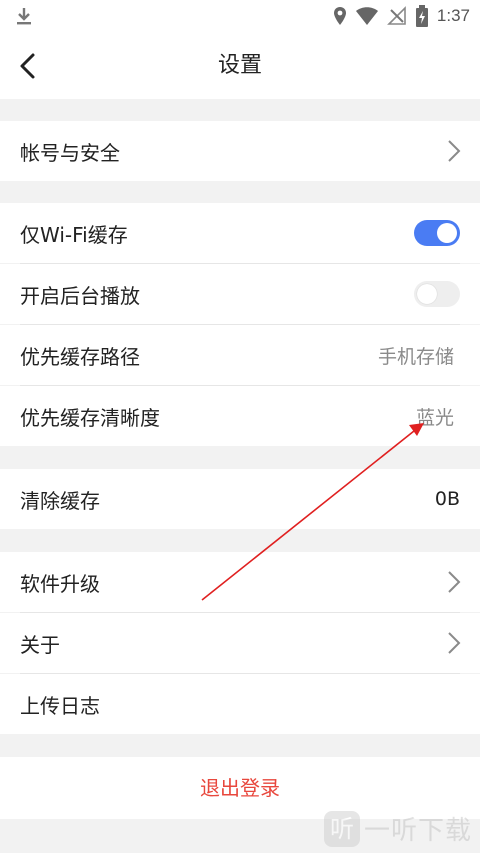 The image size is (480, 853). I want to click on software-upgrade-label: 软件升级, so click(60, 583).